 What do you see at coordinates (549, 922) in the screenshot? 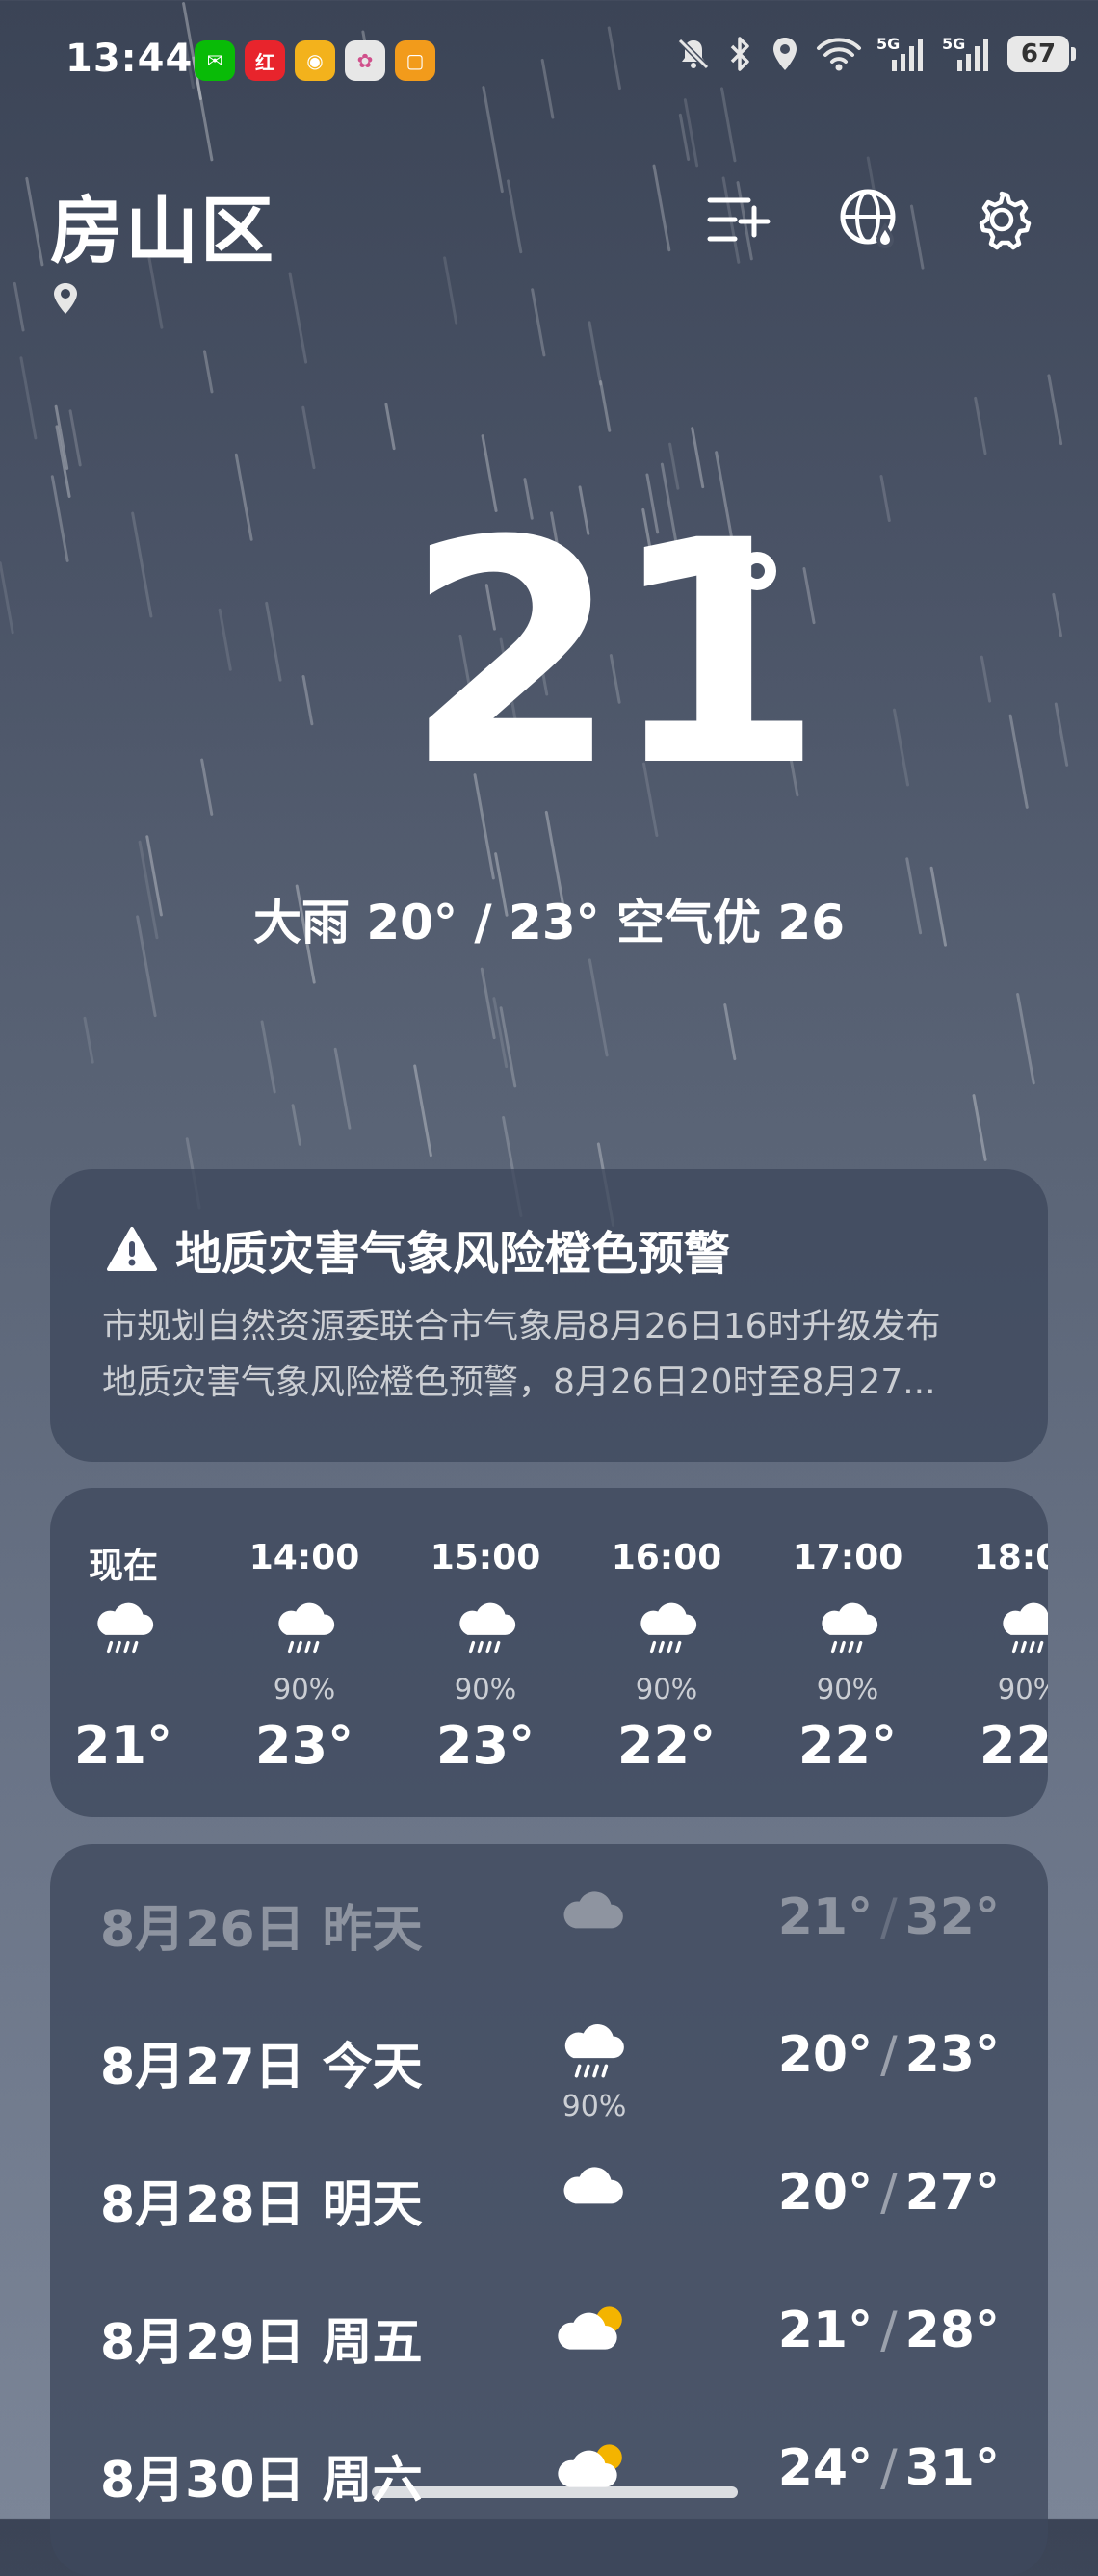
I see `weather-summary: 大雨 20° / 23° 空气优 26` at bounding box center [549, 922].